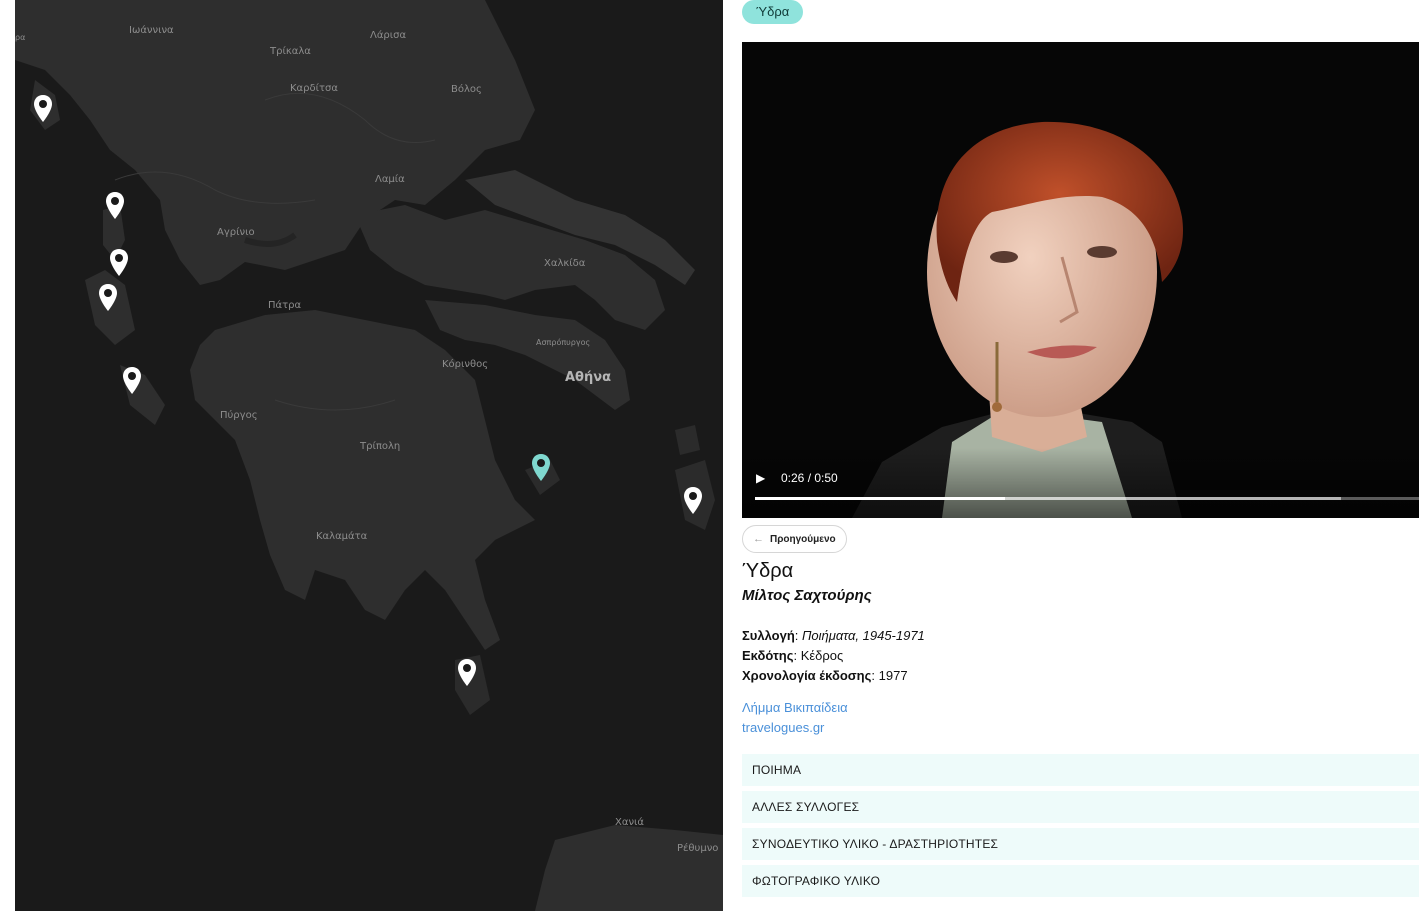 The image size is (1419, 911). Describe the element at coordinates (239, 415) in the screenshot. I see `map-label-pyrgos: Πύργος` at that location.